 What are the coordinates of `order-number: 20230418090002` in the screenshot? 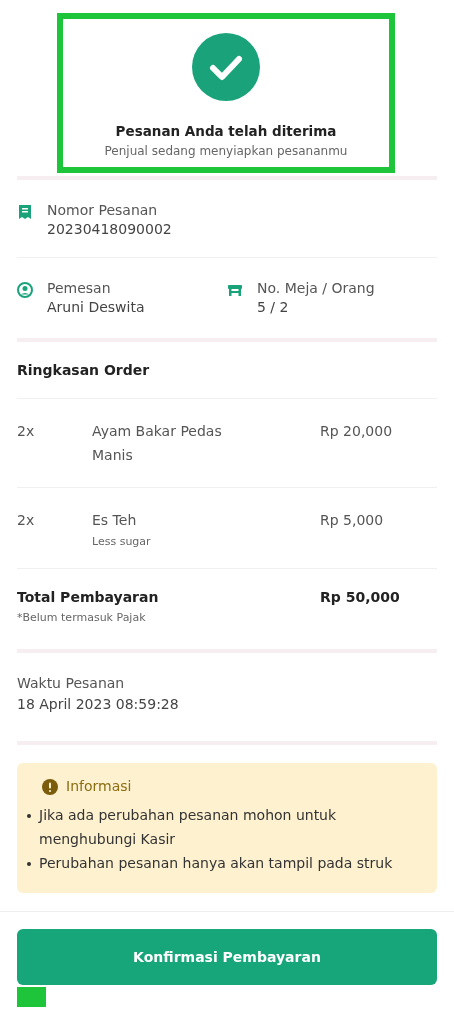 It's located at (109, 229).